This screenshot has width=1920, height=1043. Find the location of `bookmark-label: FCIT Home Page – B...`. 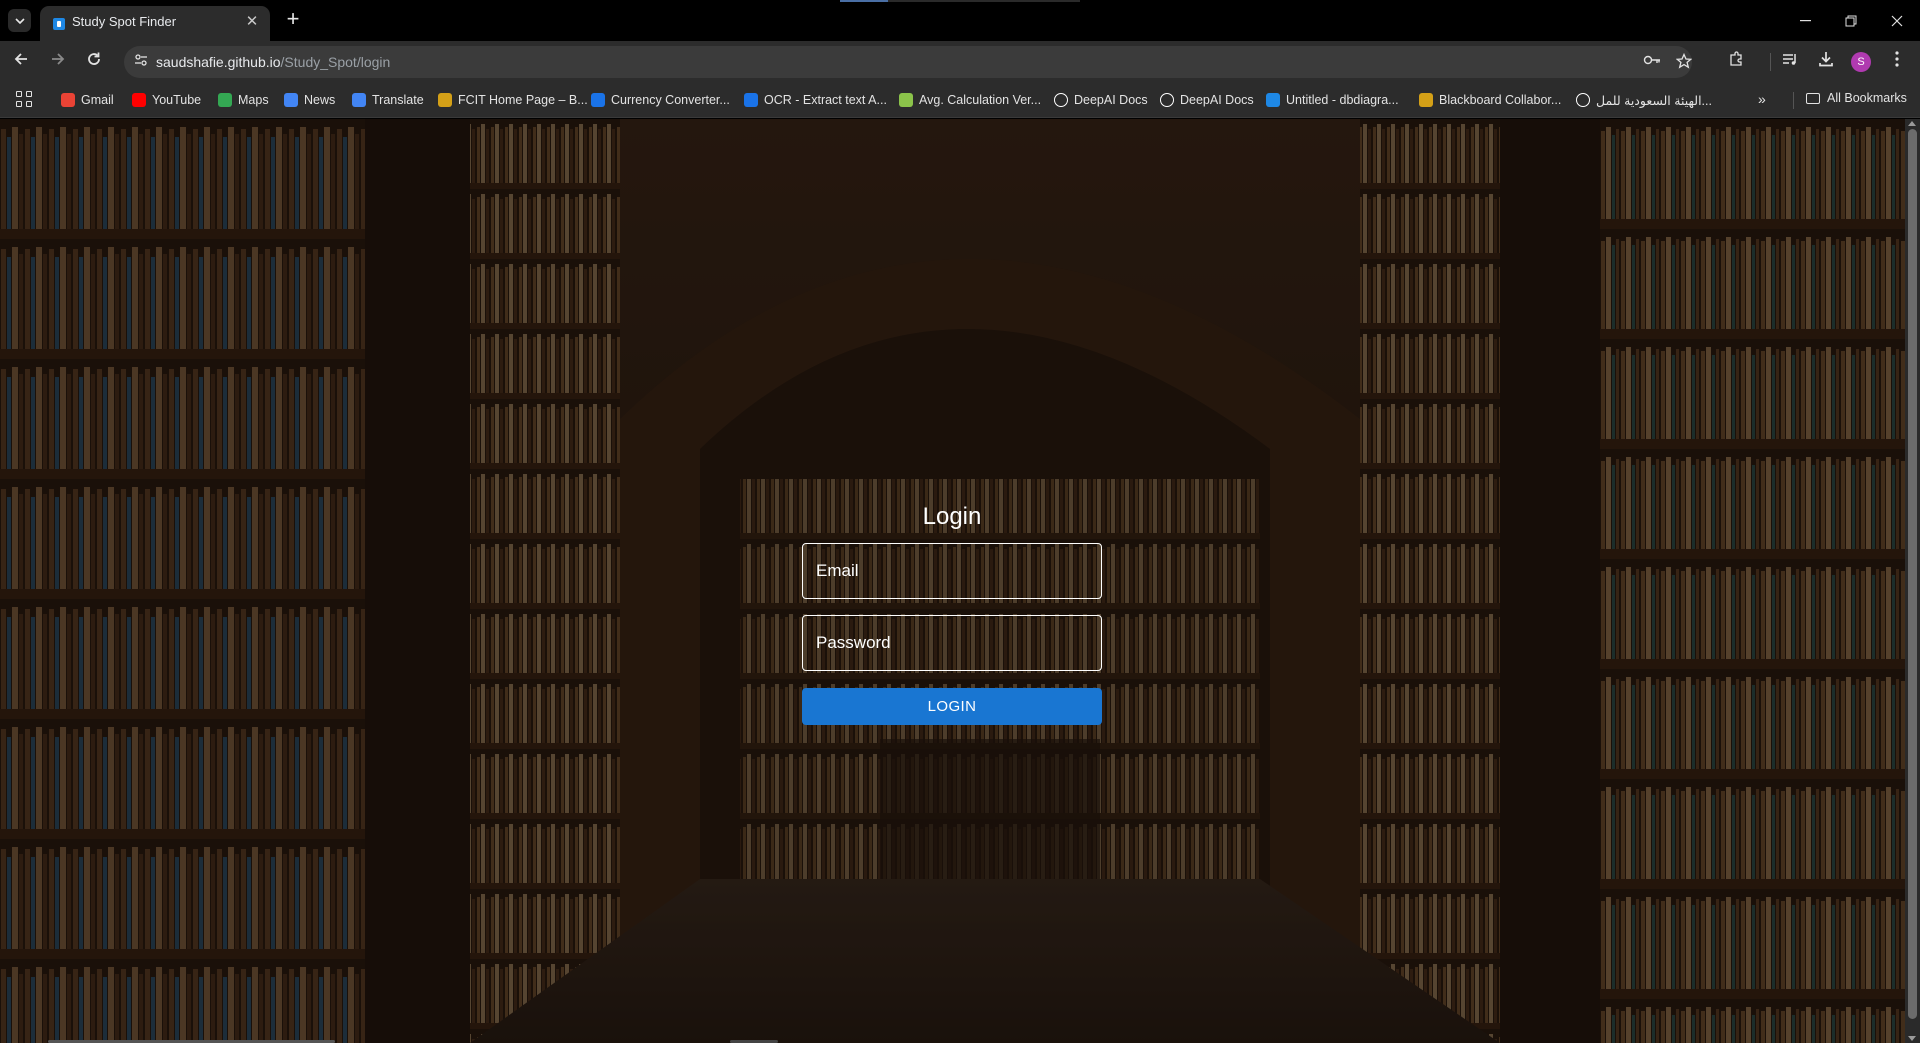

bookmark-label: FCIT Home Page – B... is located at coordinates (523, 100).